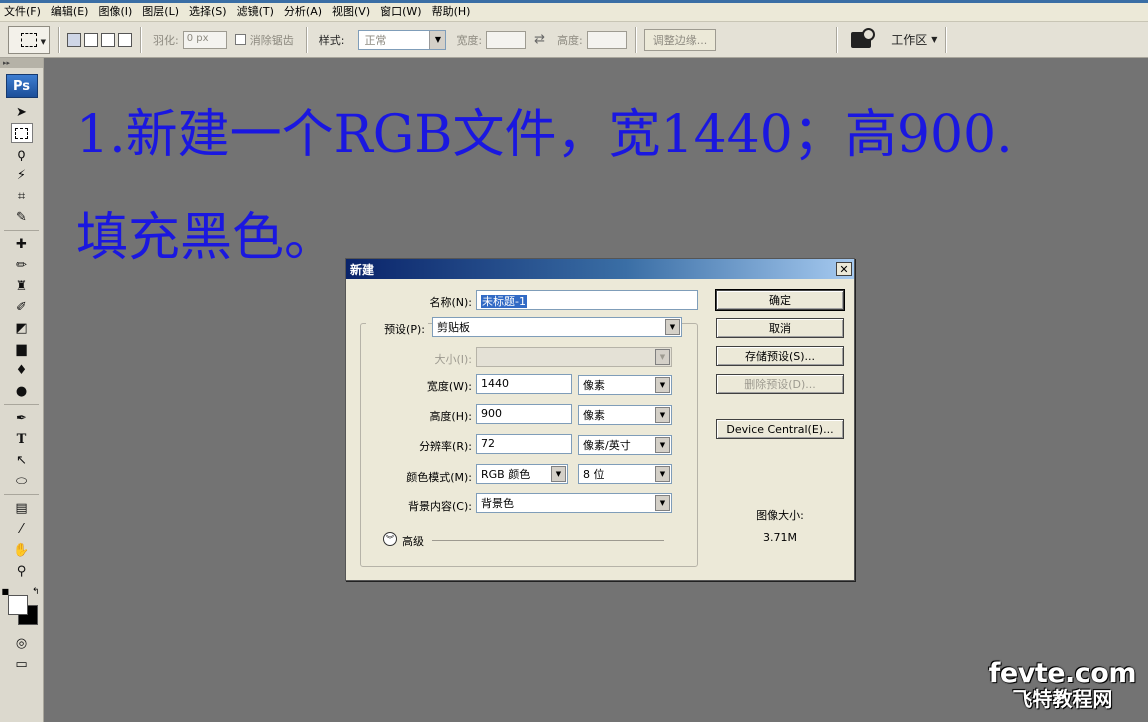  I want to click on add-selection-icon, so click(91, 39).